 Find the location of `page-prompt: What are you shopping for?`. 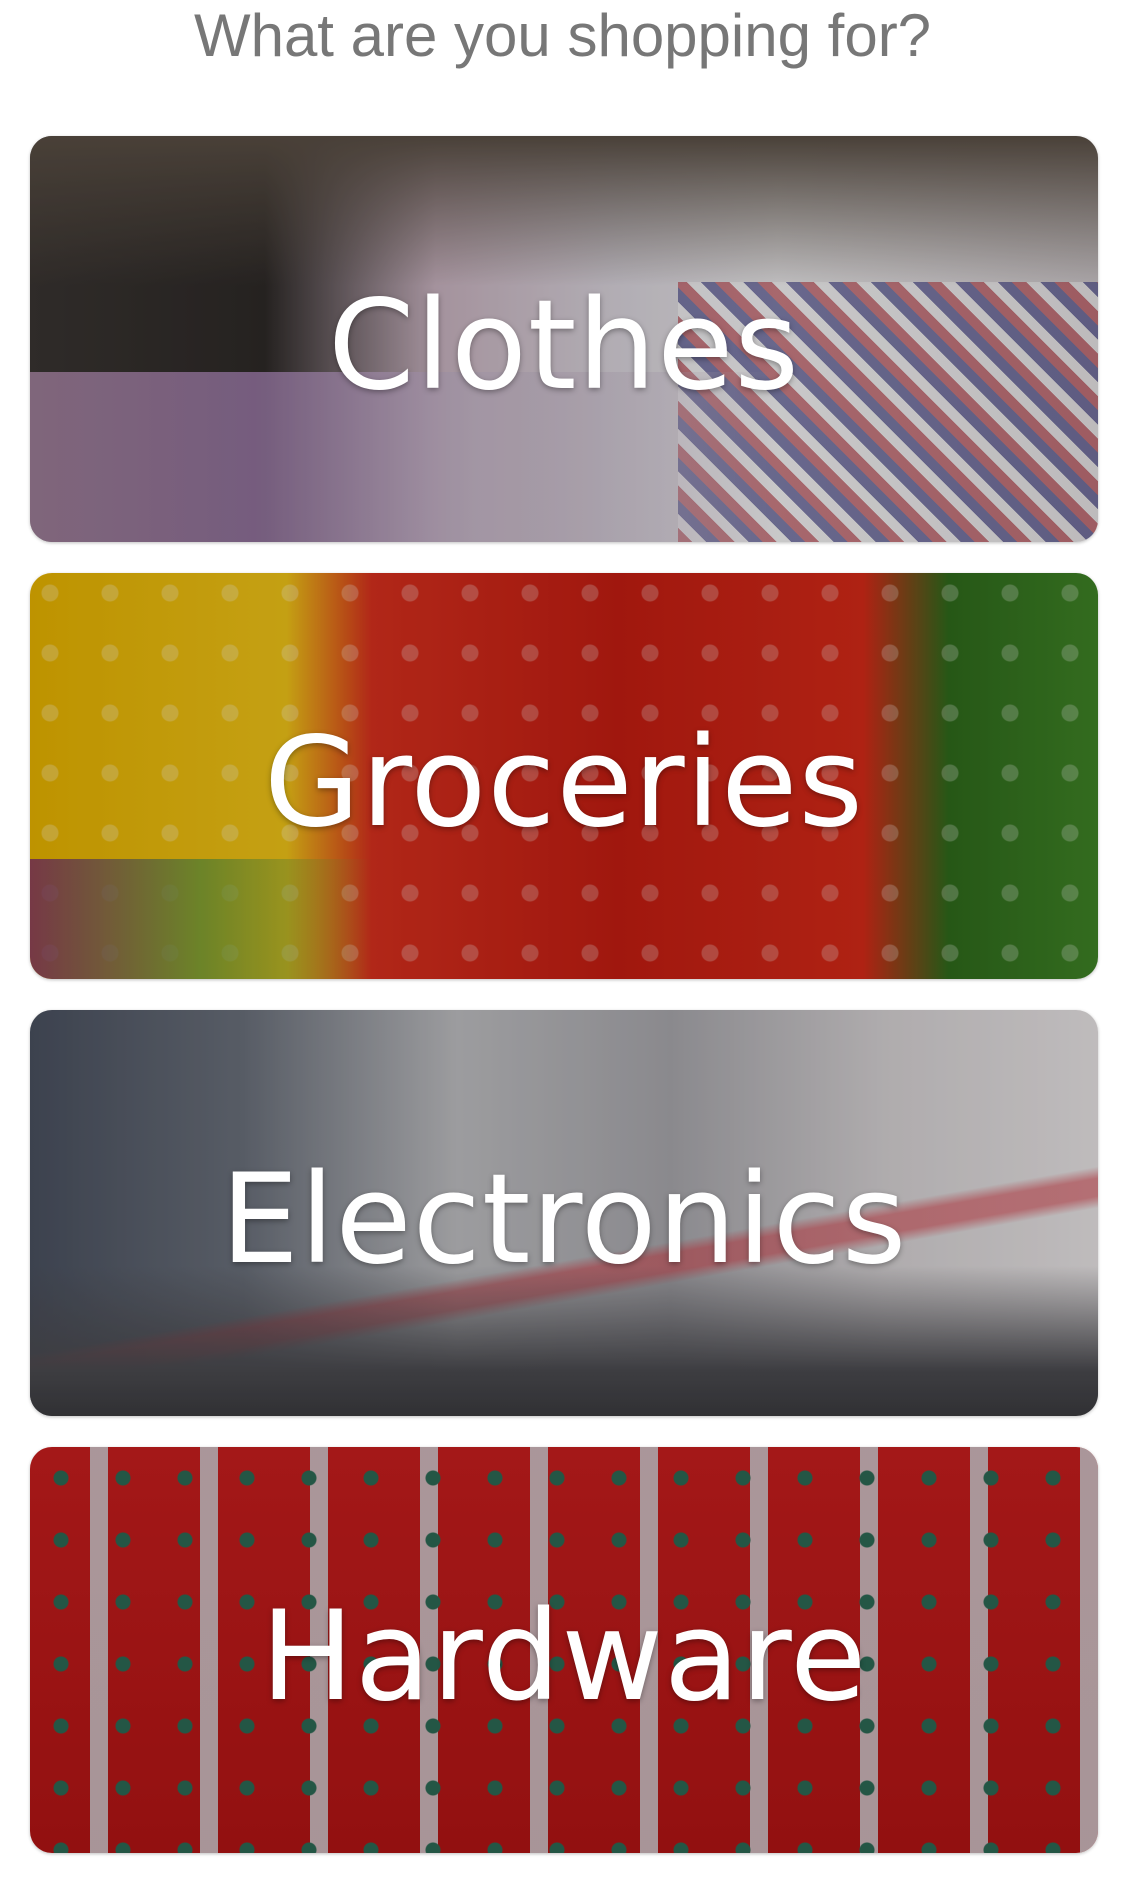

page-prompt: What are you shopping for? is located at coordinates (562, 35).